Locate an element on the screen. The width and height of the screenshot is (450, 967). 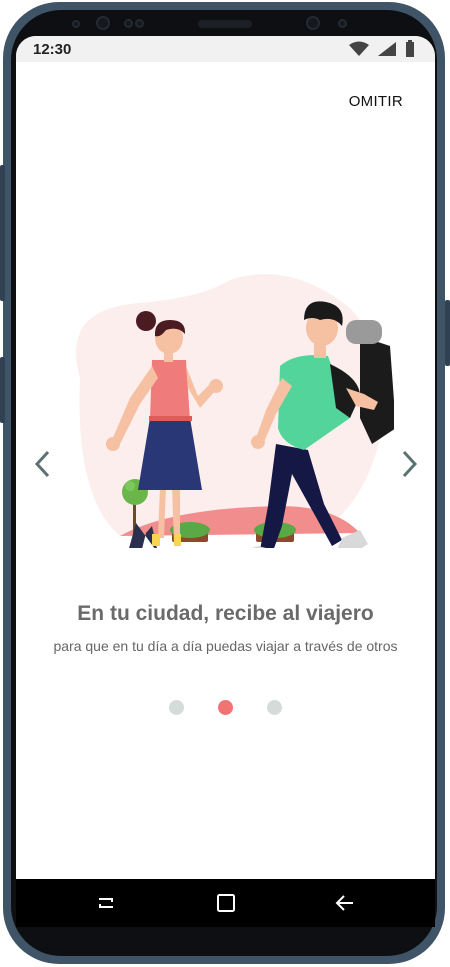
camera-icon is located at coordinates (313, 23).